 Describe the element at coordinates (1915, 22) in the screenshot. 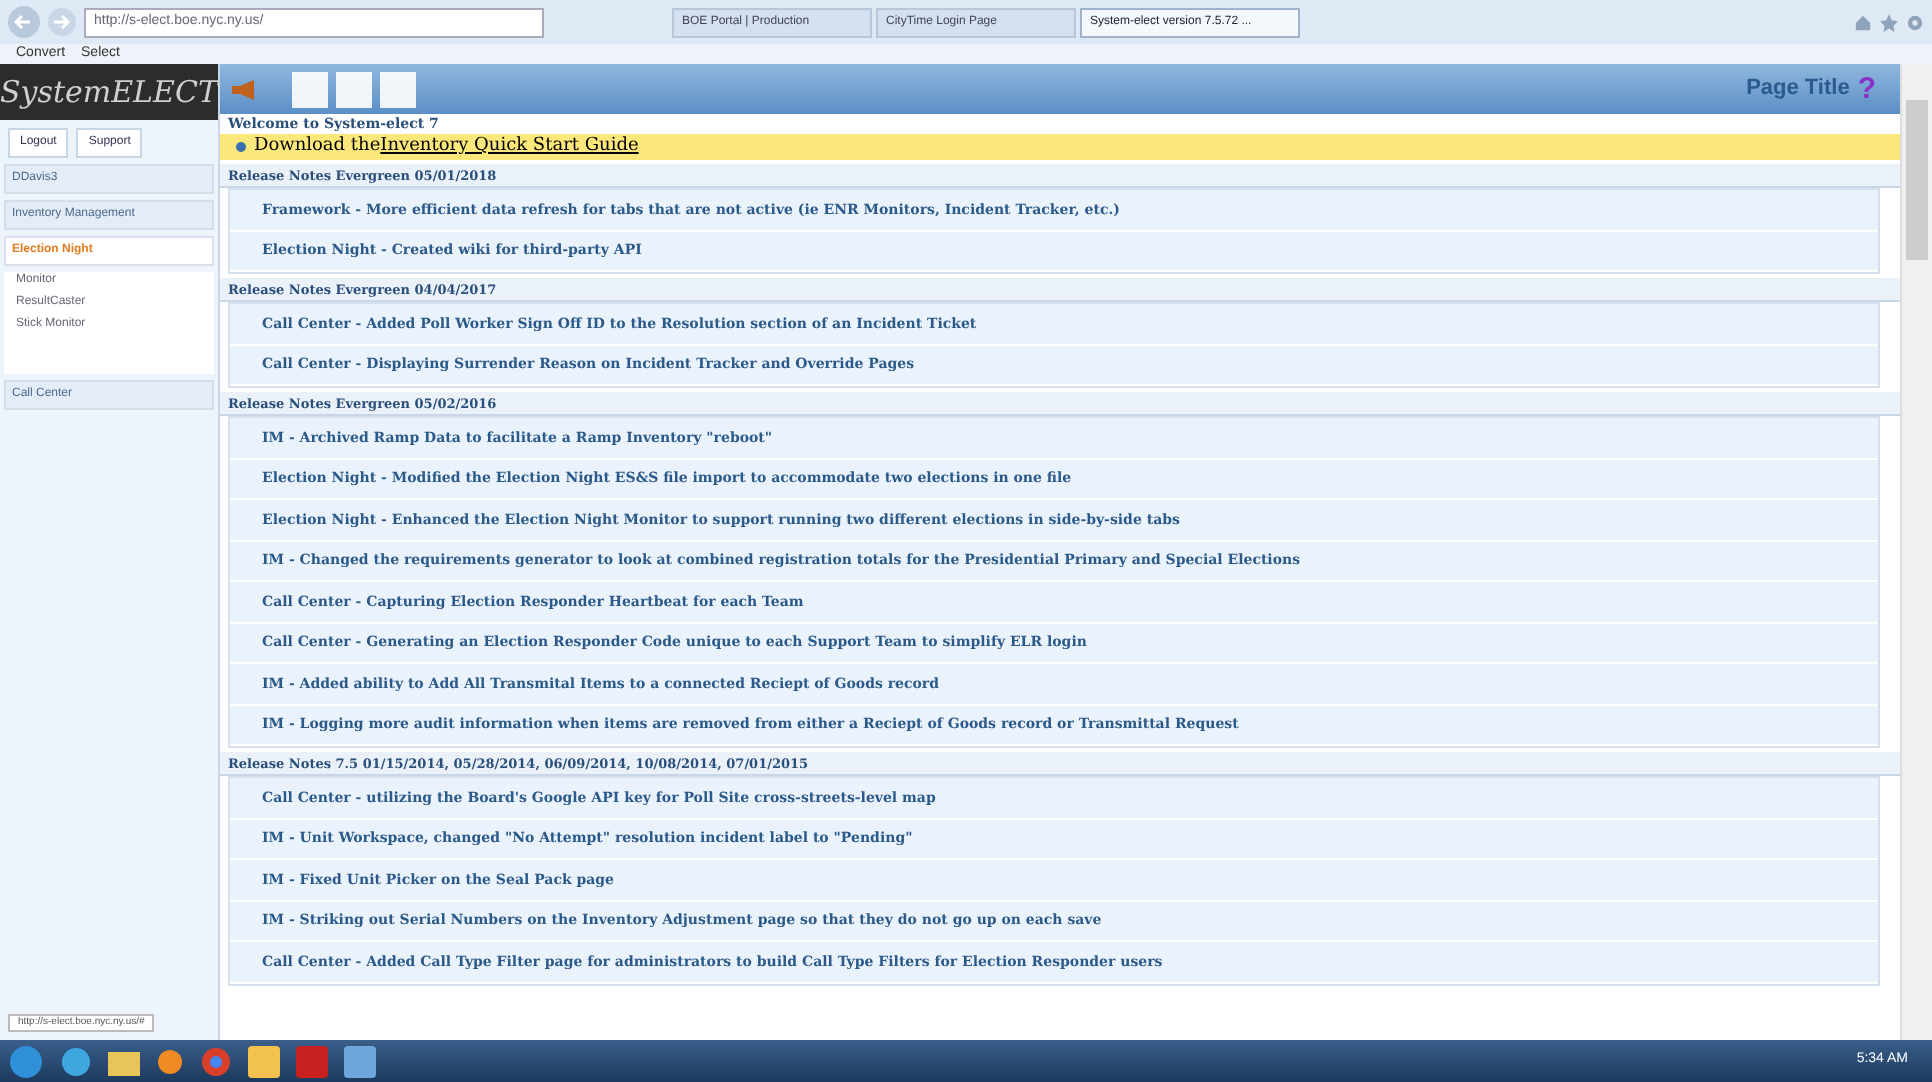

I see `settings-icon` at that location.